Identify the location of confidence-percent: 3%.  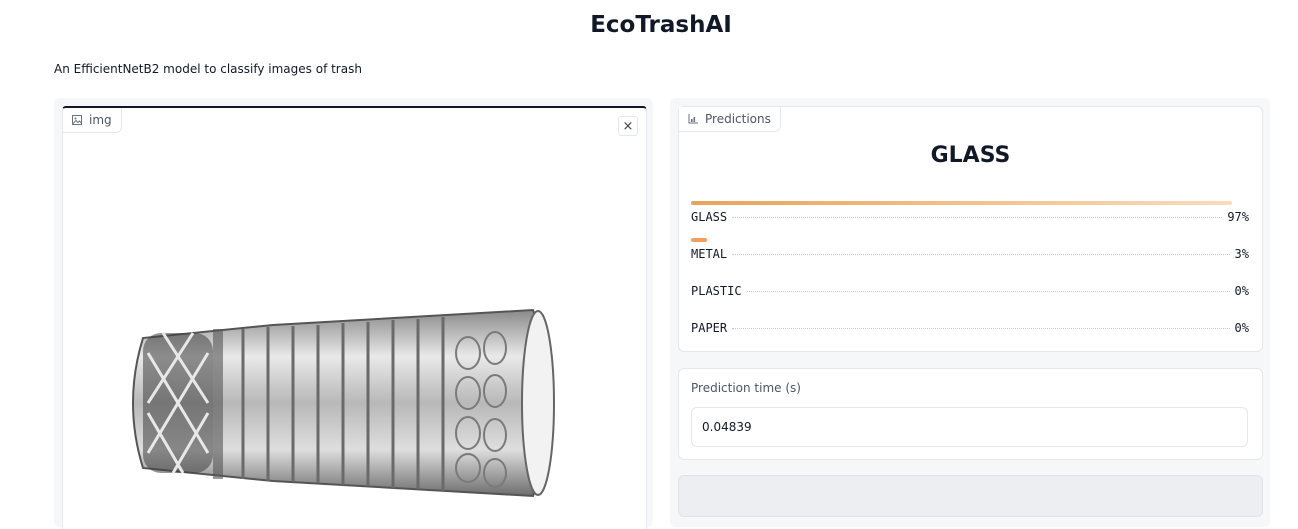
(1241, 254).